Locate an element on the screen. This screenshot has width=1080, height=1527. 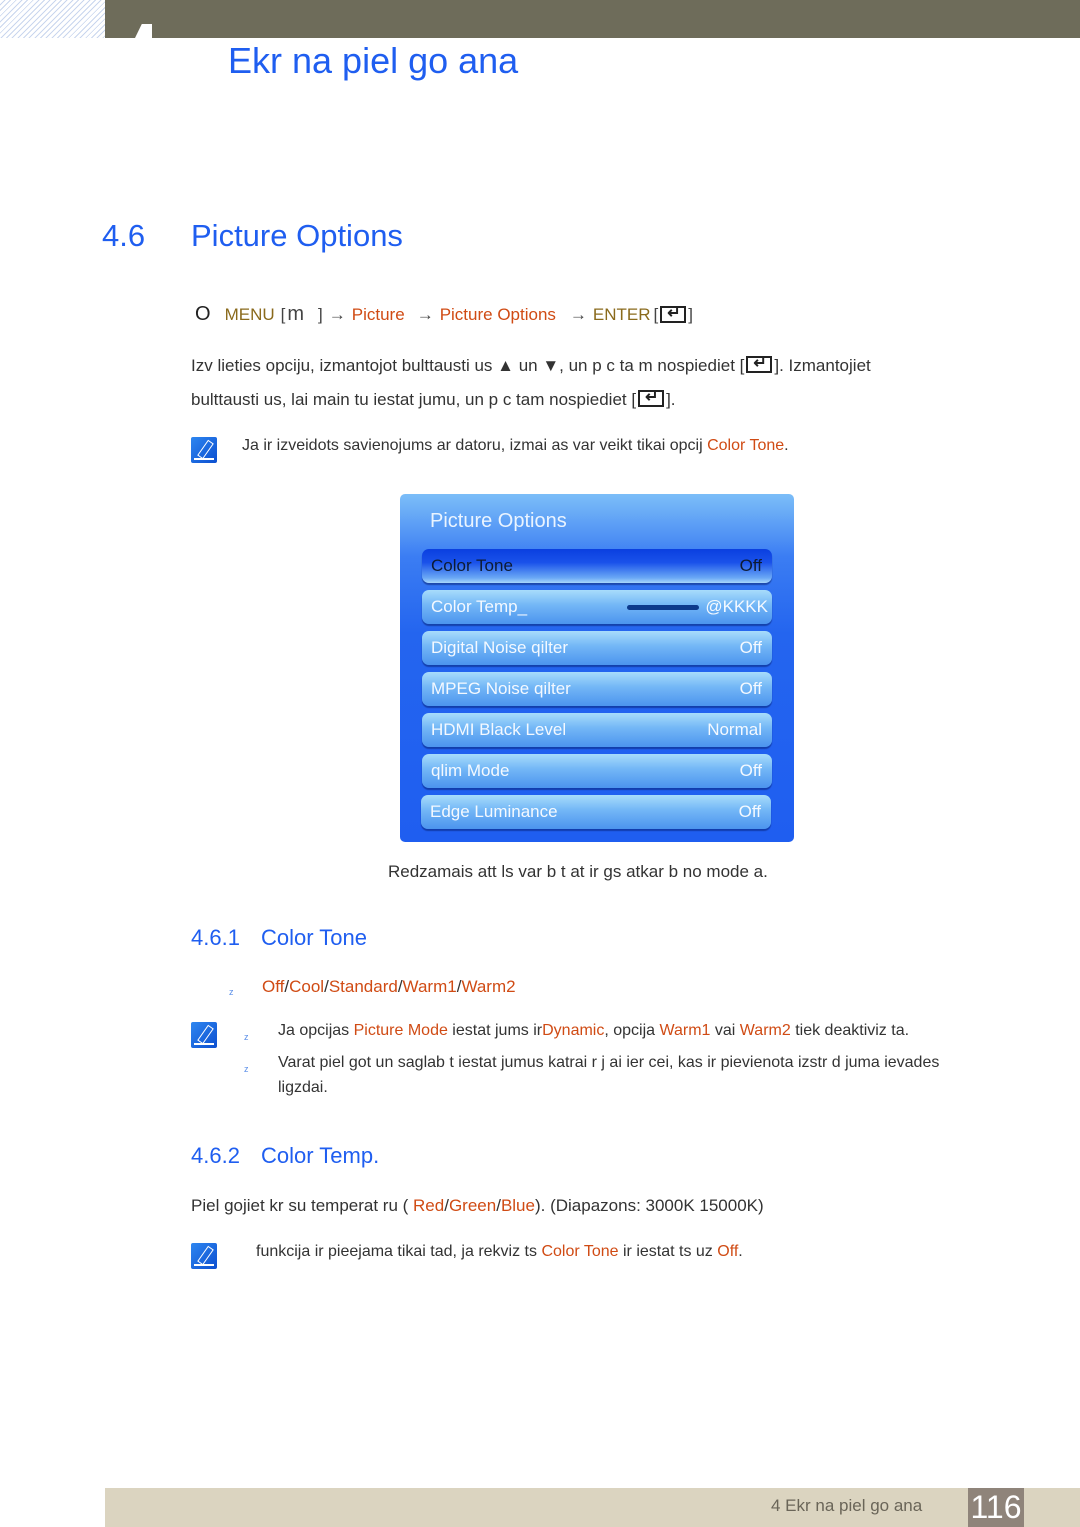
color-tone-options: Off/Cool/Standard/Warm1/Warm2 is located at coordinates (389, 987).